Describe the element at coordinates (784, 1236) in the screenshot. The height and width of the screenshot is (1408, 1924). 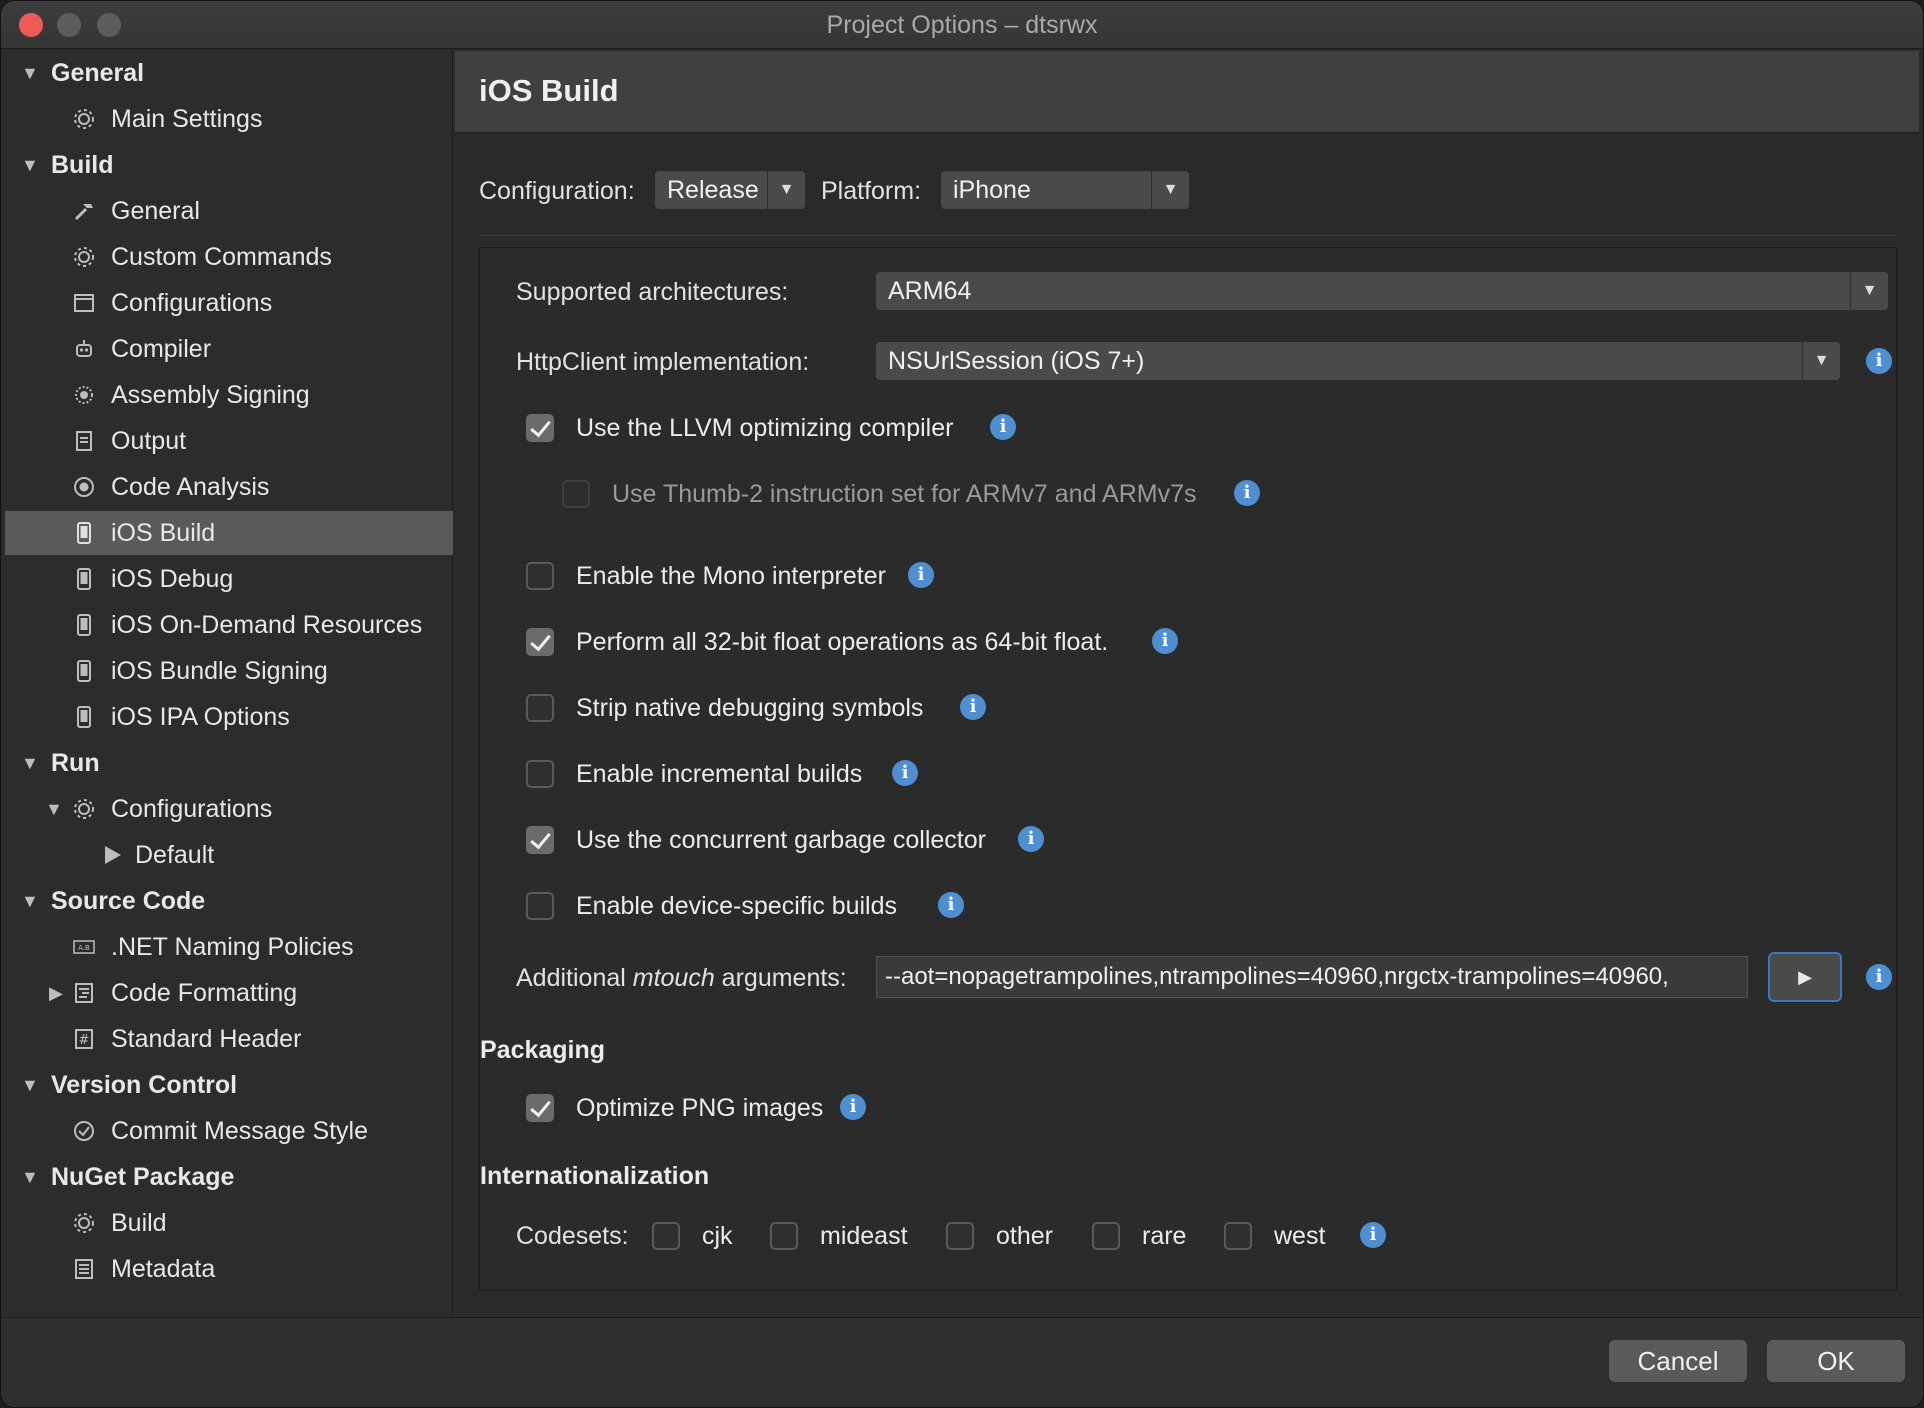
I see `codeset-mideast-checkbox` at that location.